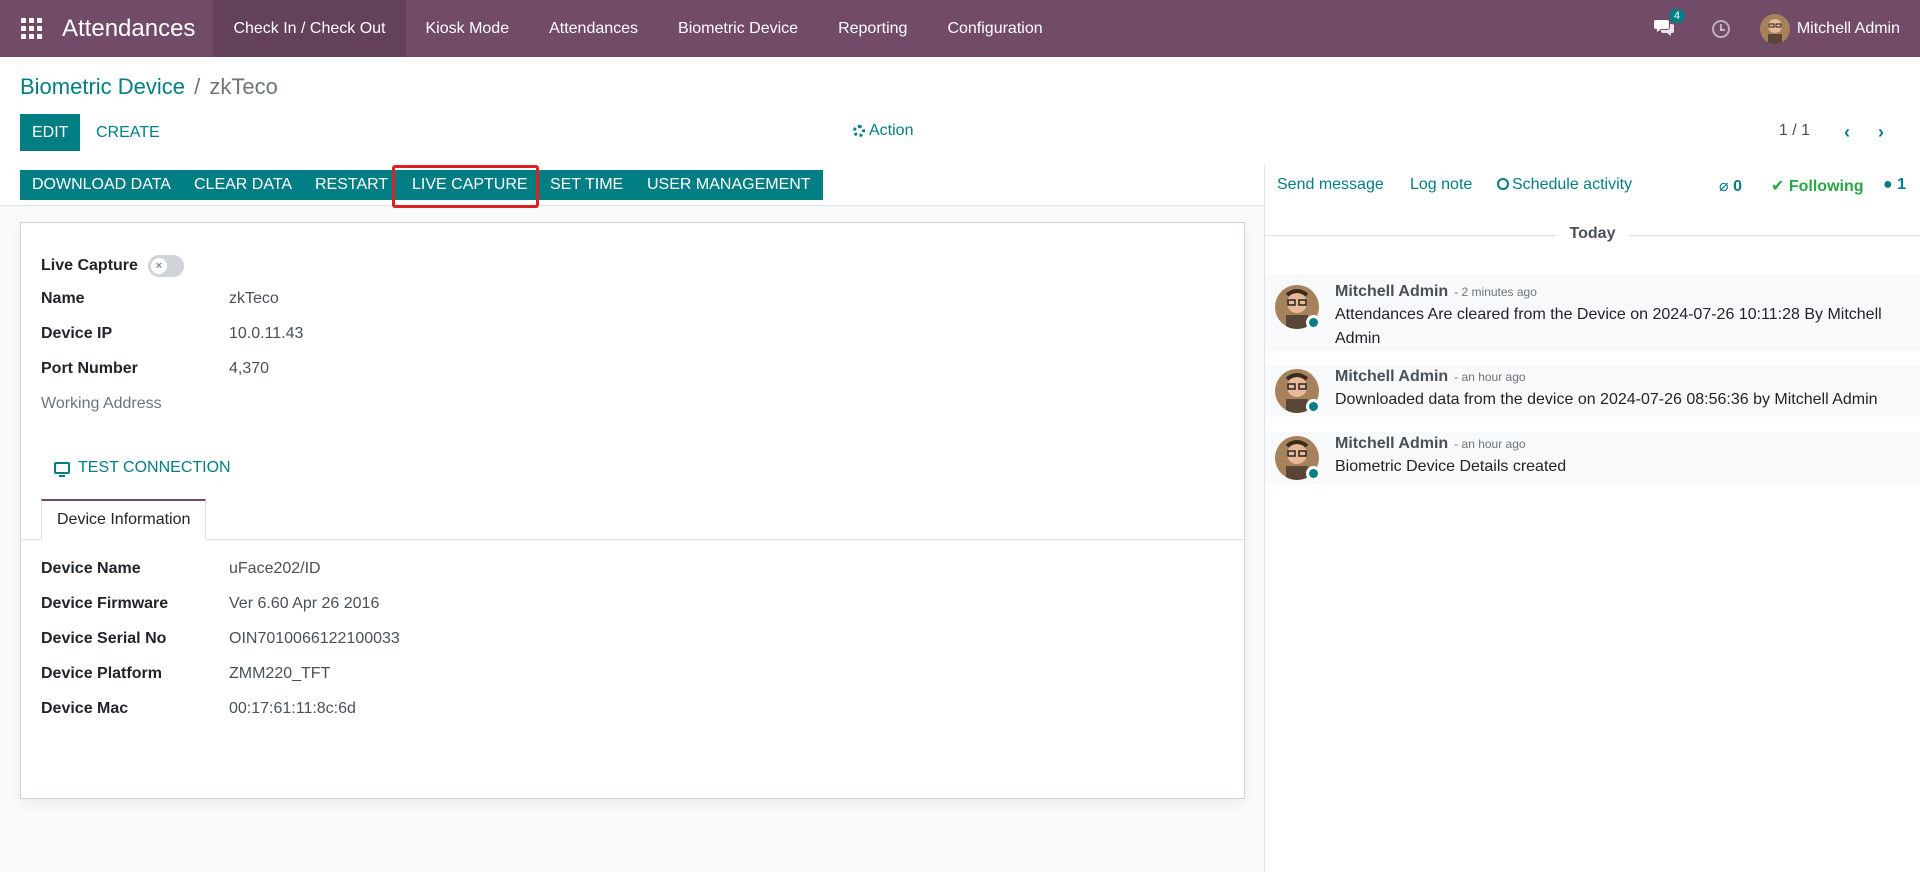 The width and height of the screenshot is (1920, 872). Describe the element at coordinates (63, 298) in the screenshot. I see `field-label: Name` at that location.